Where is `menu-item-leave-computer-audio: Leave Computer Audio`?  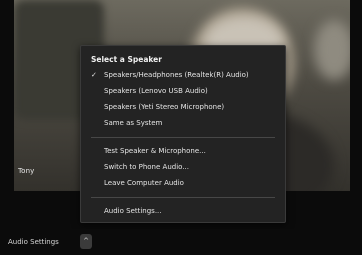 menu-item-leave-computer-audio: Leave Computer Audio is located at coordinates (183, 183).